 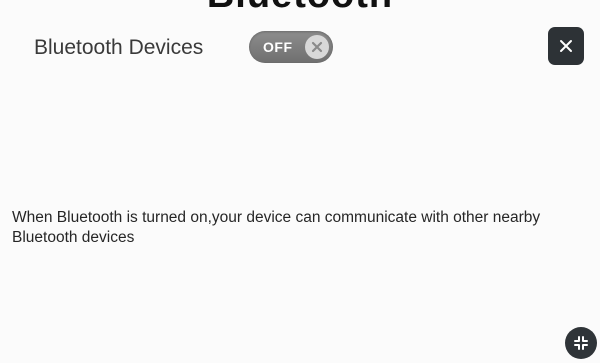 I want to click on page-title: Bluetooth, so click(x=300, y=8).